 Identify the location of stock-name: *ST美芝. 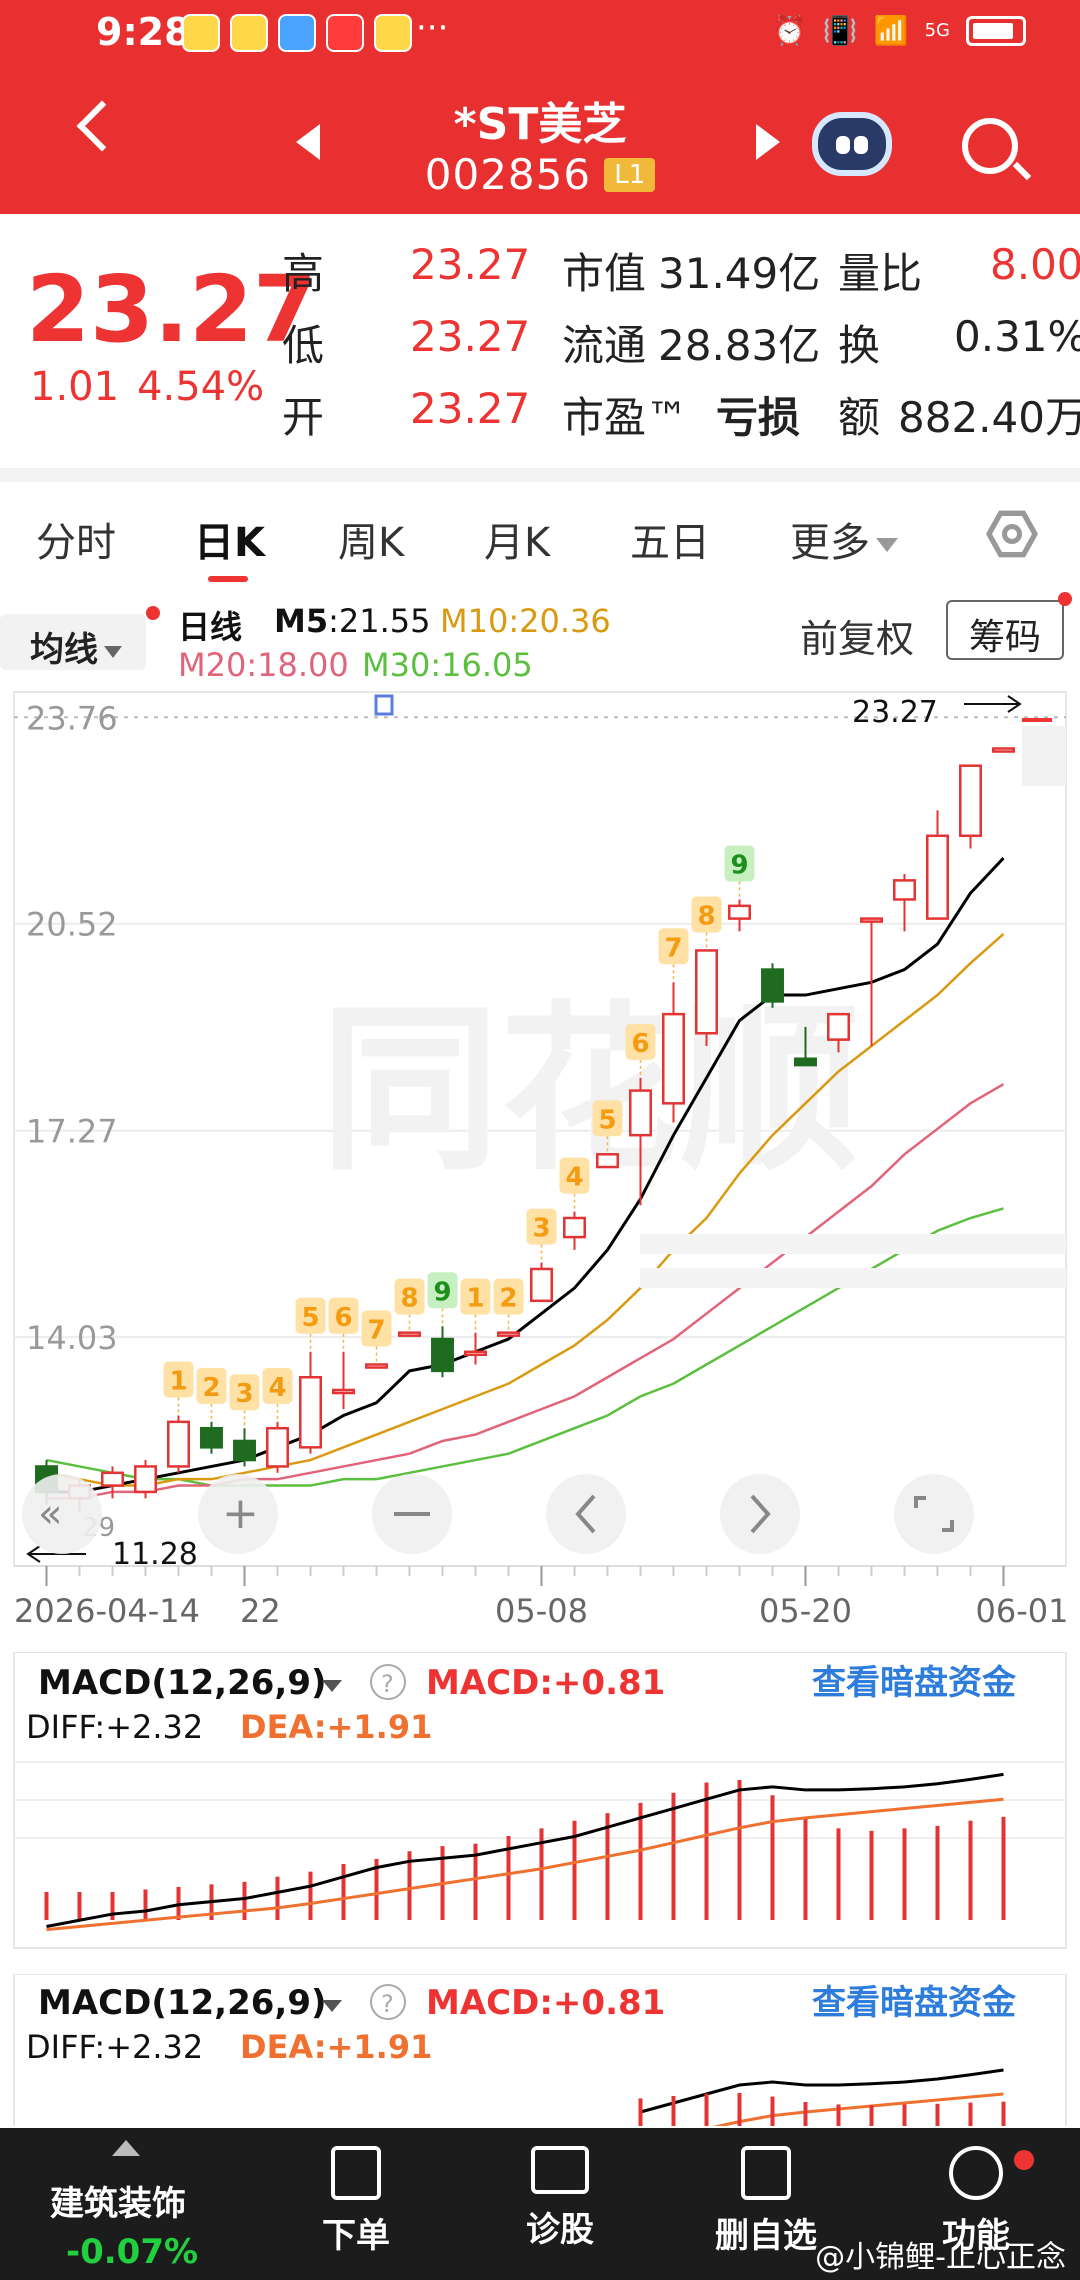
(540, 124).